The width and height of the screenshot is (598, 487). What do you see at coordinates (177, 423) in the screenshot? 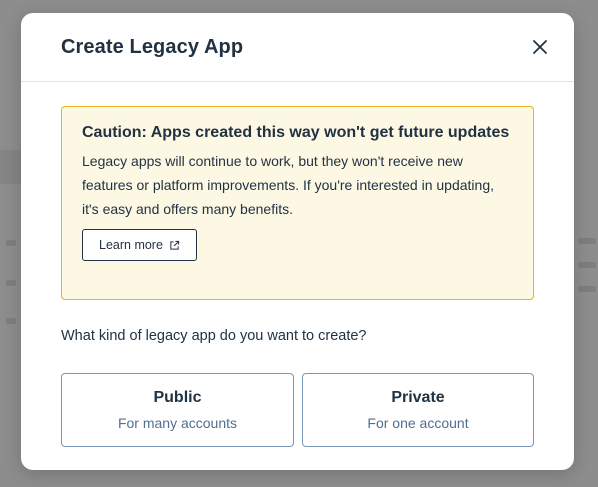
I see `option-subtitle: For many accounts` at bounding box center [177, 423].